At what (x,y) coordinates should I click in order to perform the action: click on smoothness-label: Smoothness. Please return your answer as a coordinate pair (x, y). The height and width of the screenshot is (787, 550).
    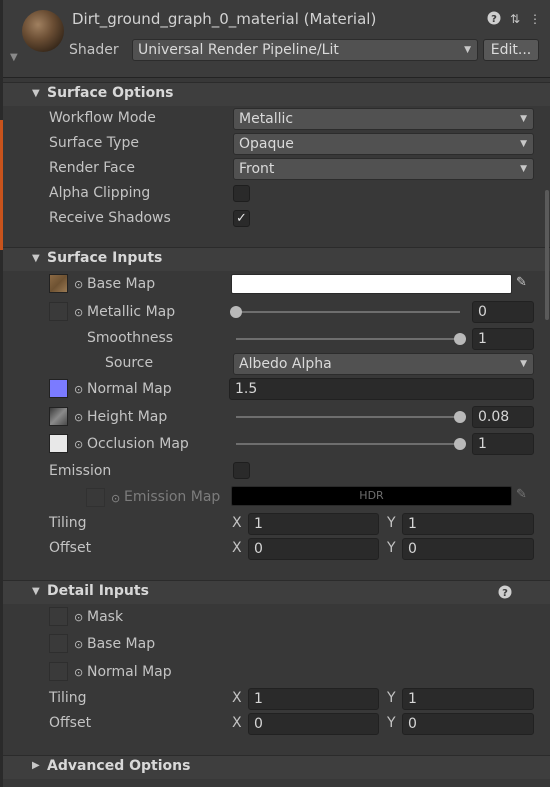
    Looking at the image, I should click on (130, 338).